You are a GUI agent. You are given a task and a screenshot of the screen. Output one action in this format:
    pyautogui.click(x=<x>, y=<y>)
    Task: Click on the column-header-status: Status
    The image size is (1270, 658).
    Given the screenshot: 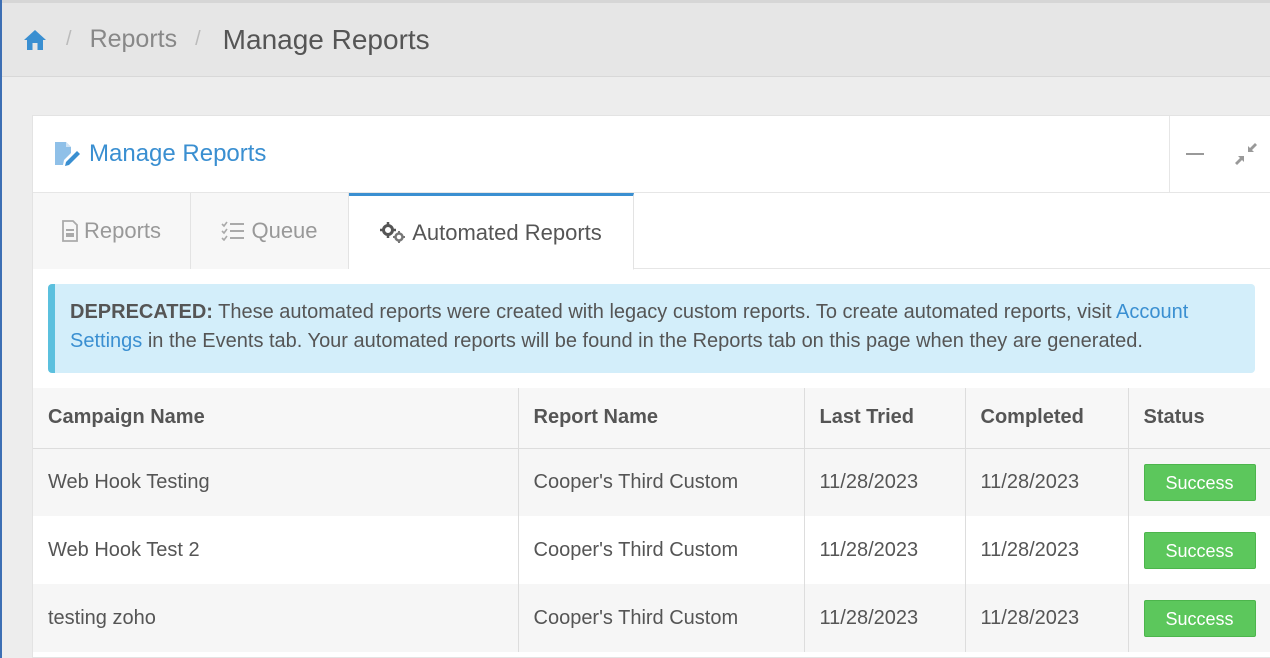 What is the action you would take?
    pyautogui.click(x=1198, y=418)
    